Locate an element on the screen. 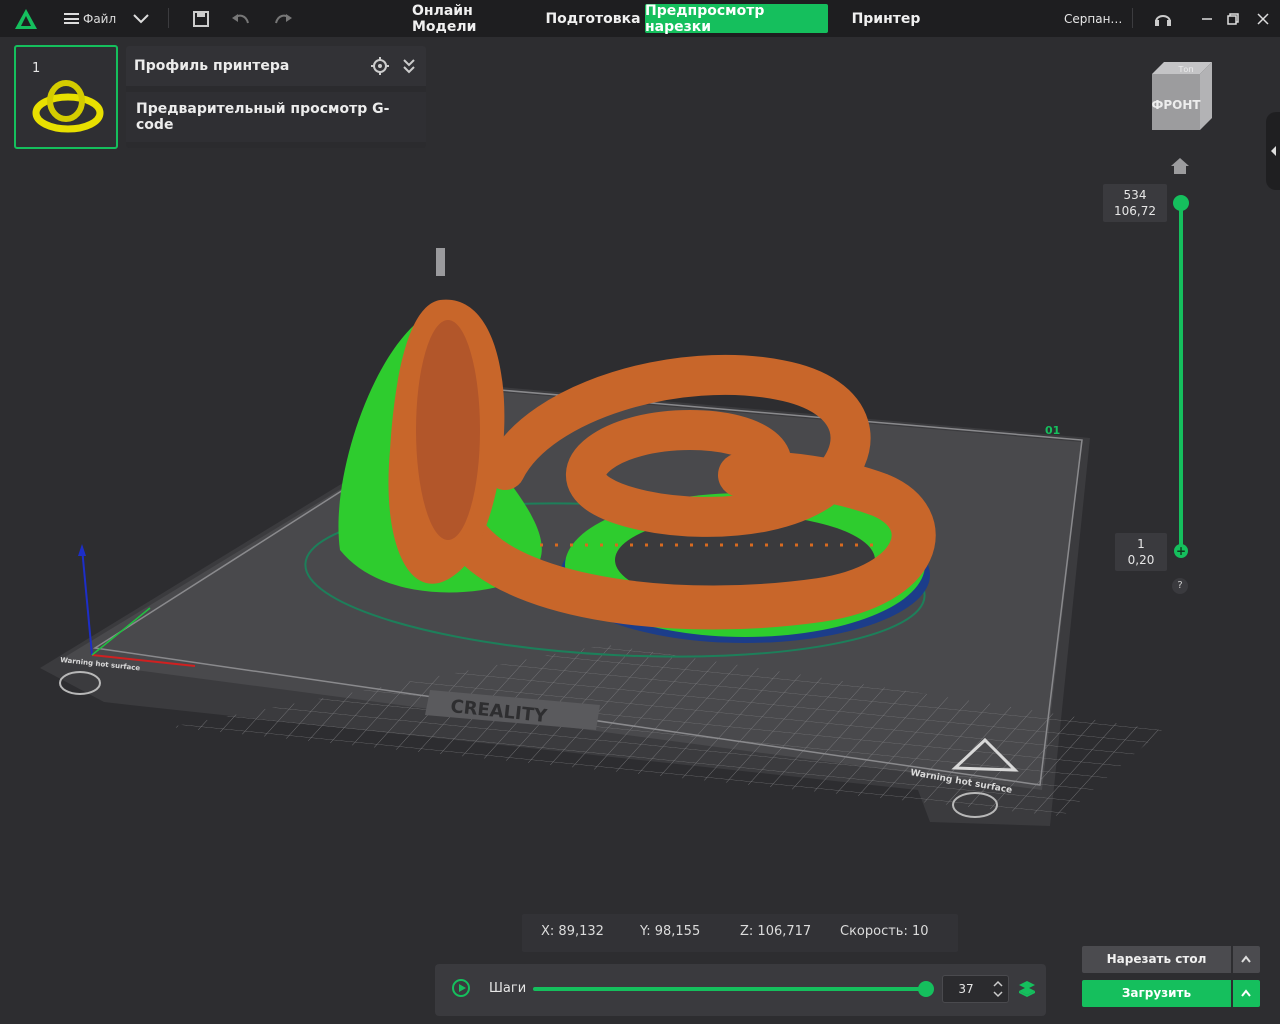  double-chevron-down-icon is located at coordinates (409, 66).